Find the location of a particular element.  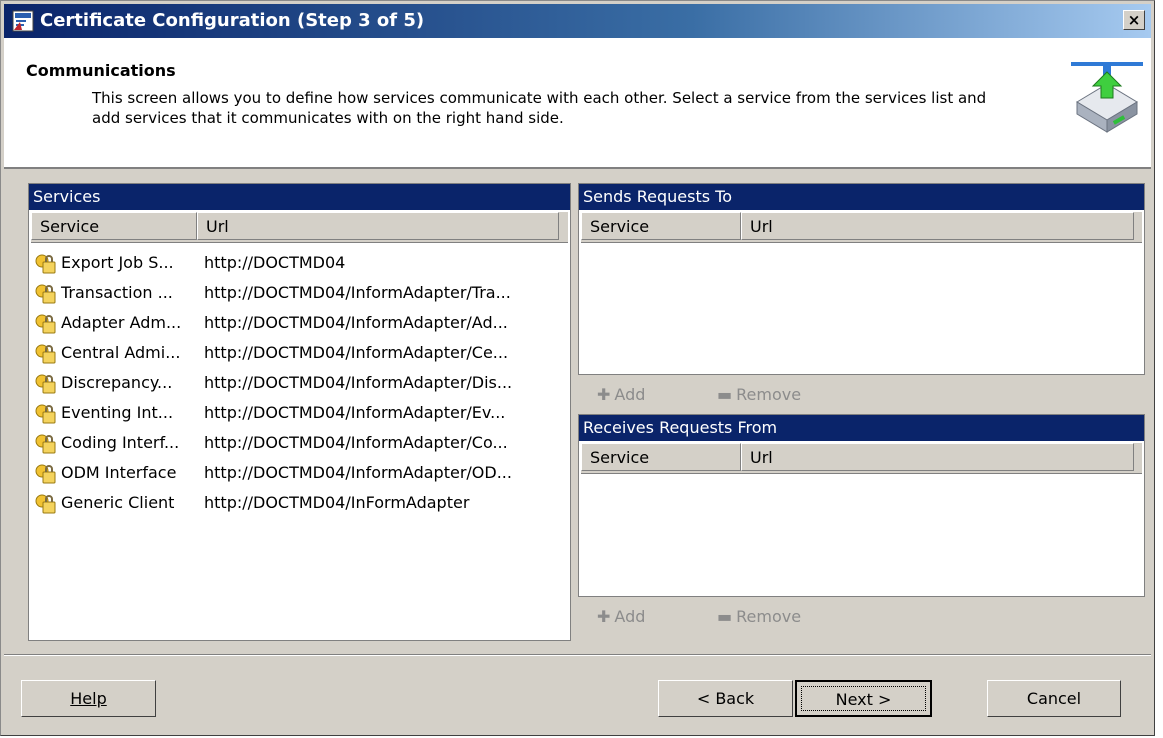

receives-add-button: ✚ Add is located at coordinates (623, 616).